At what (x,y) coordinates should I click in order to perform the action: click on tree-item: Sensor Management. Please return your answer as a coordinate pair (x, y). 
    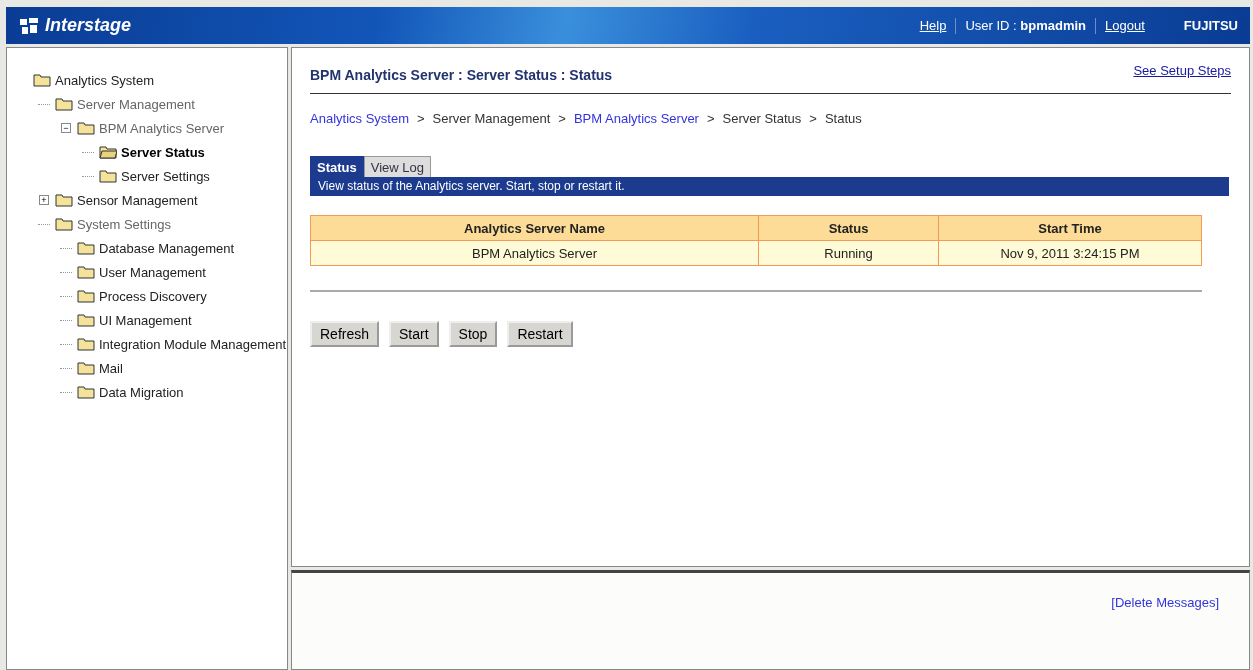
    Looking at the image, I should click on (137, 200).